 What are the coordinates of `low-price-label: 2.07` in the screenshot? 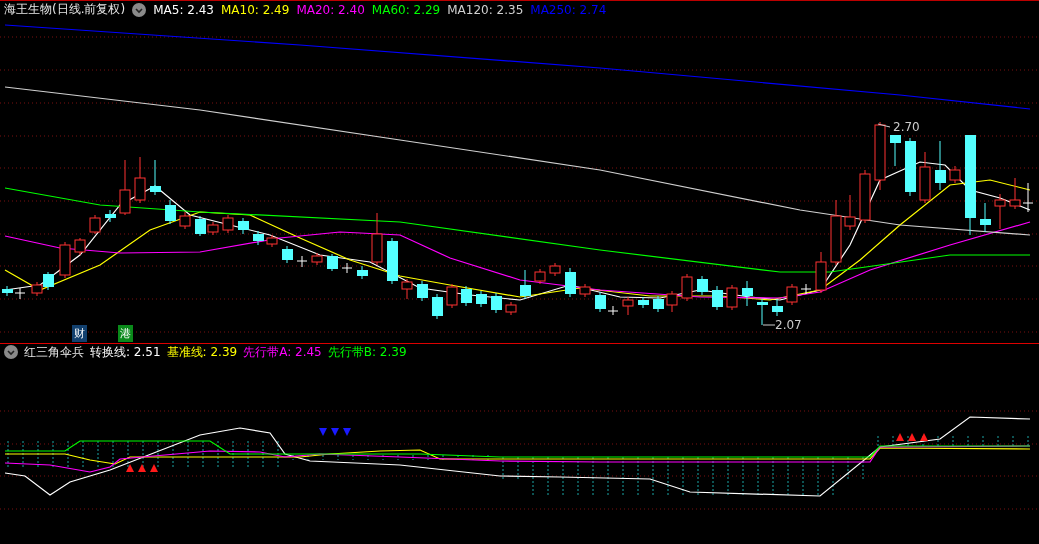 It's located at (788, 325).